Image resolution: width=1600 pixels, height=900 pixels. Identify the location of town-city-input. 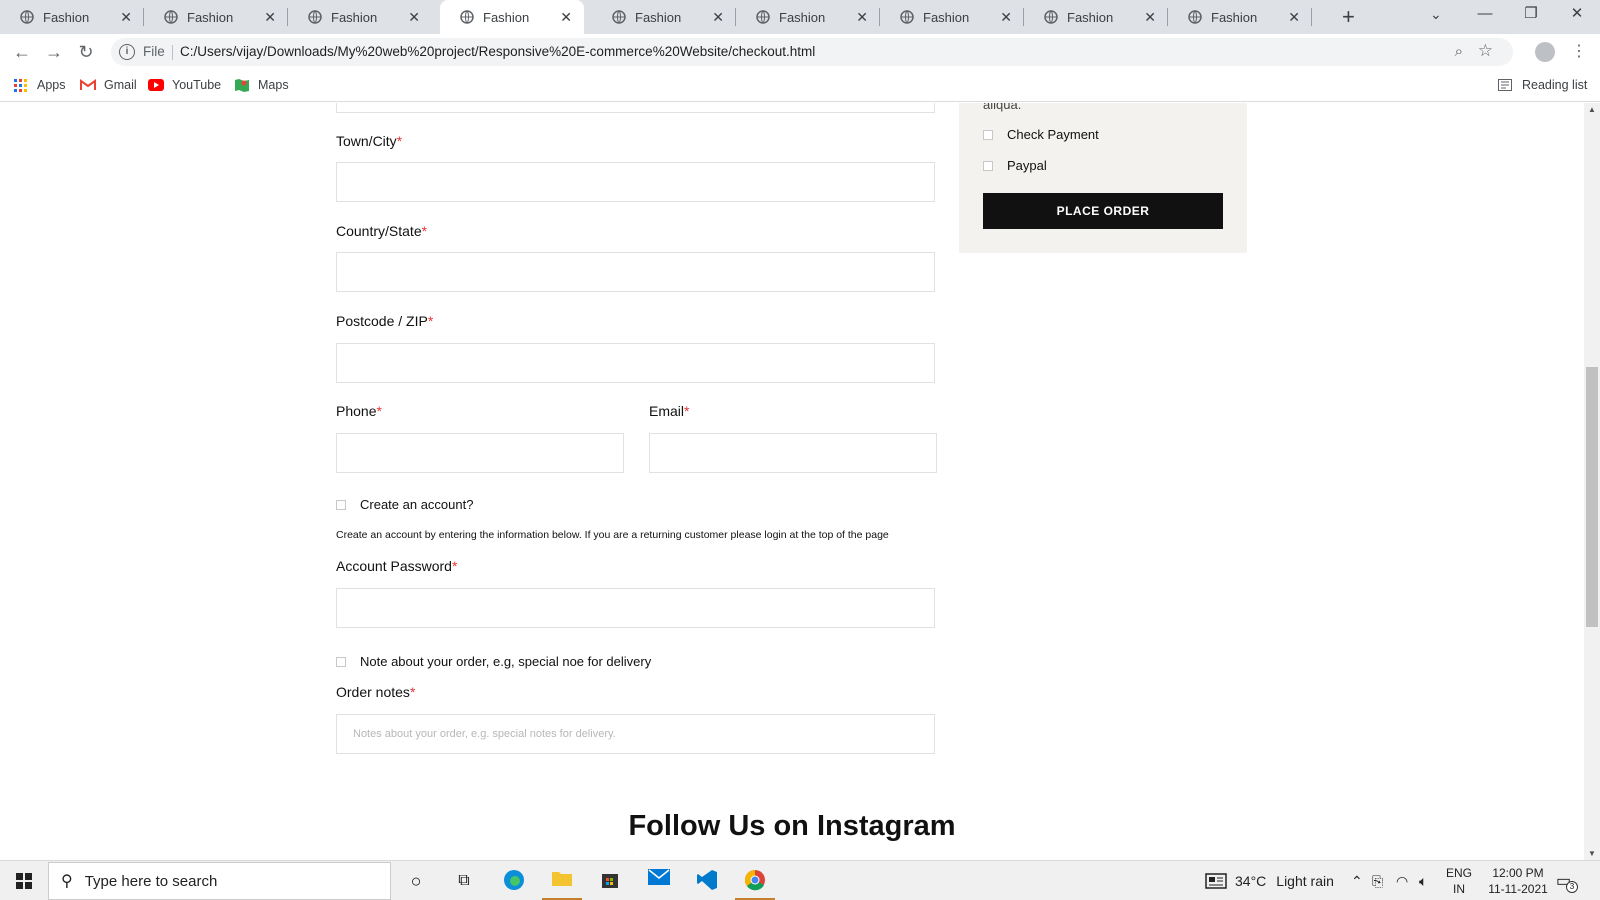
(635, 182).